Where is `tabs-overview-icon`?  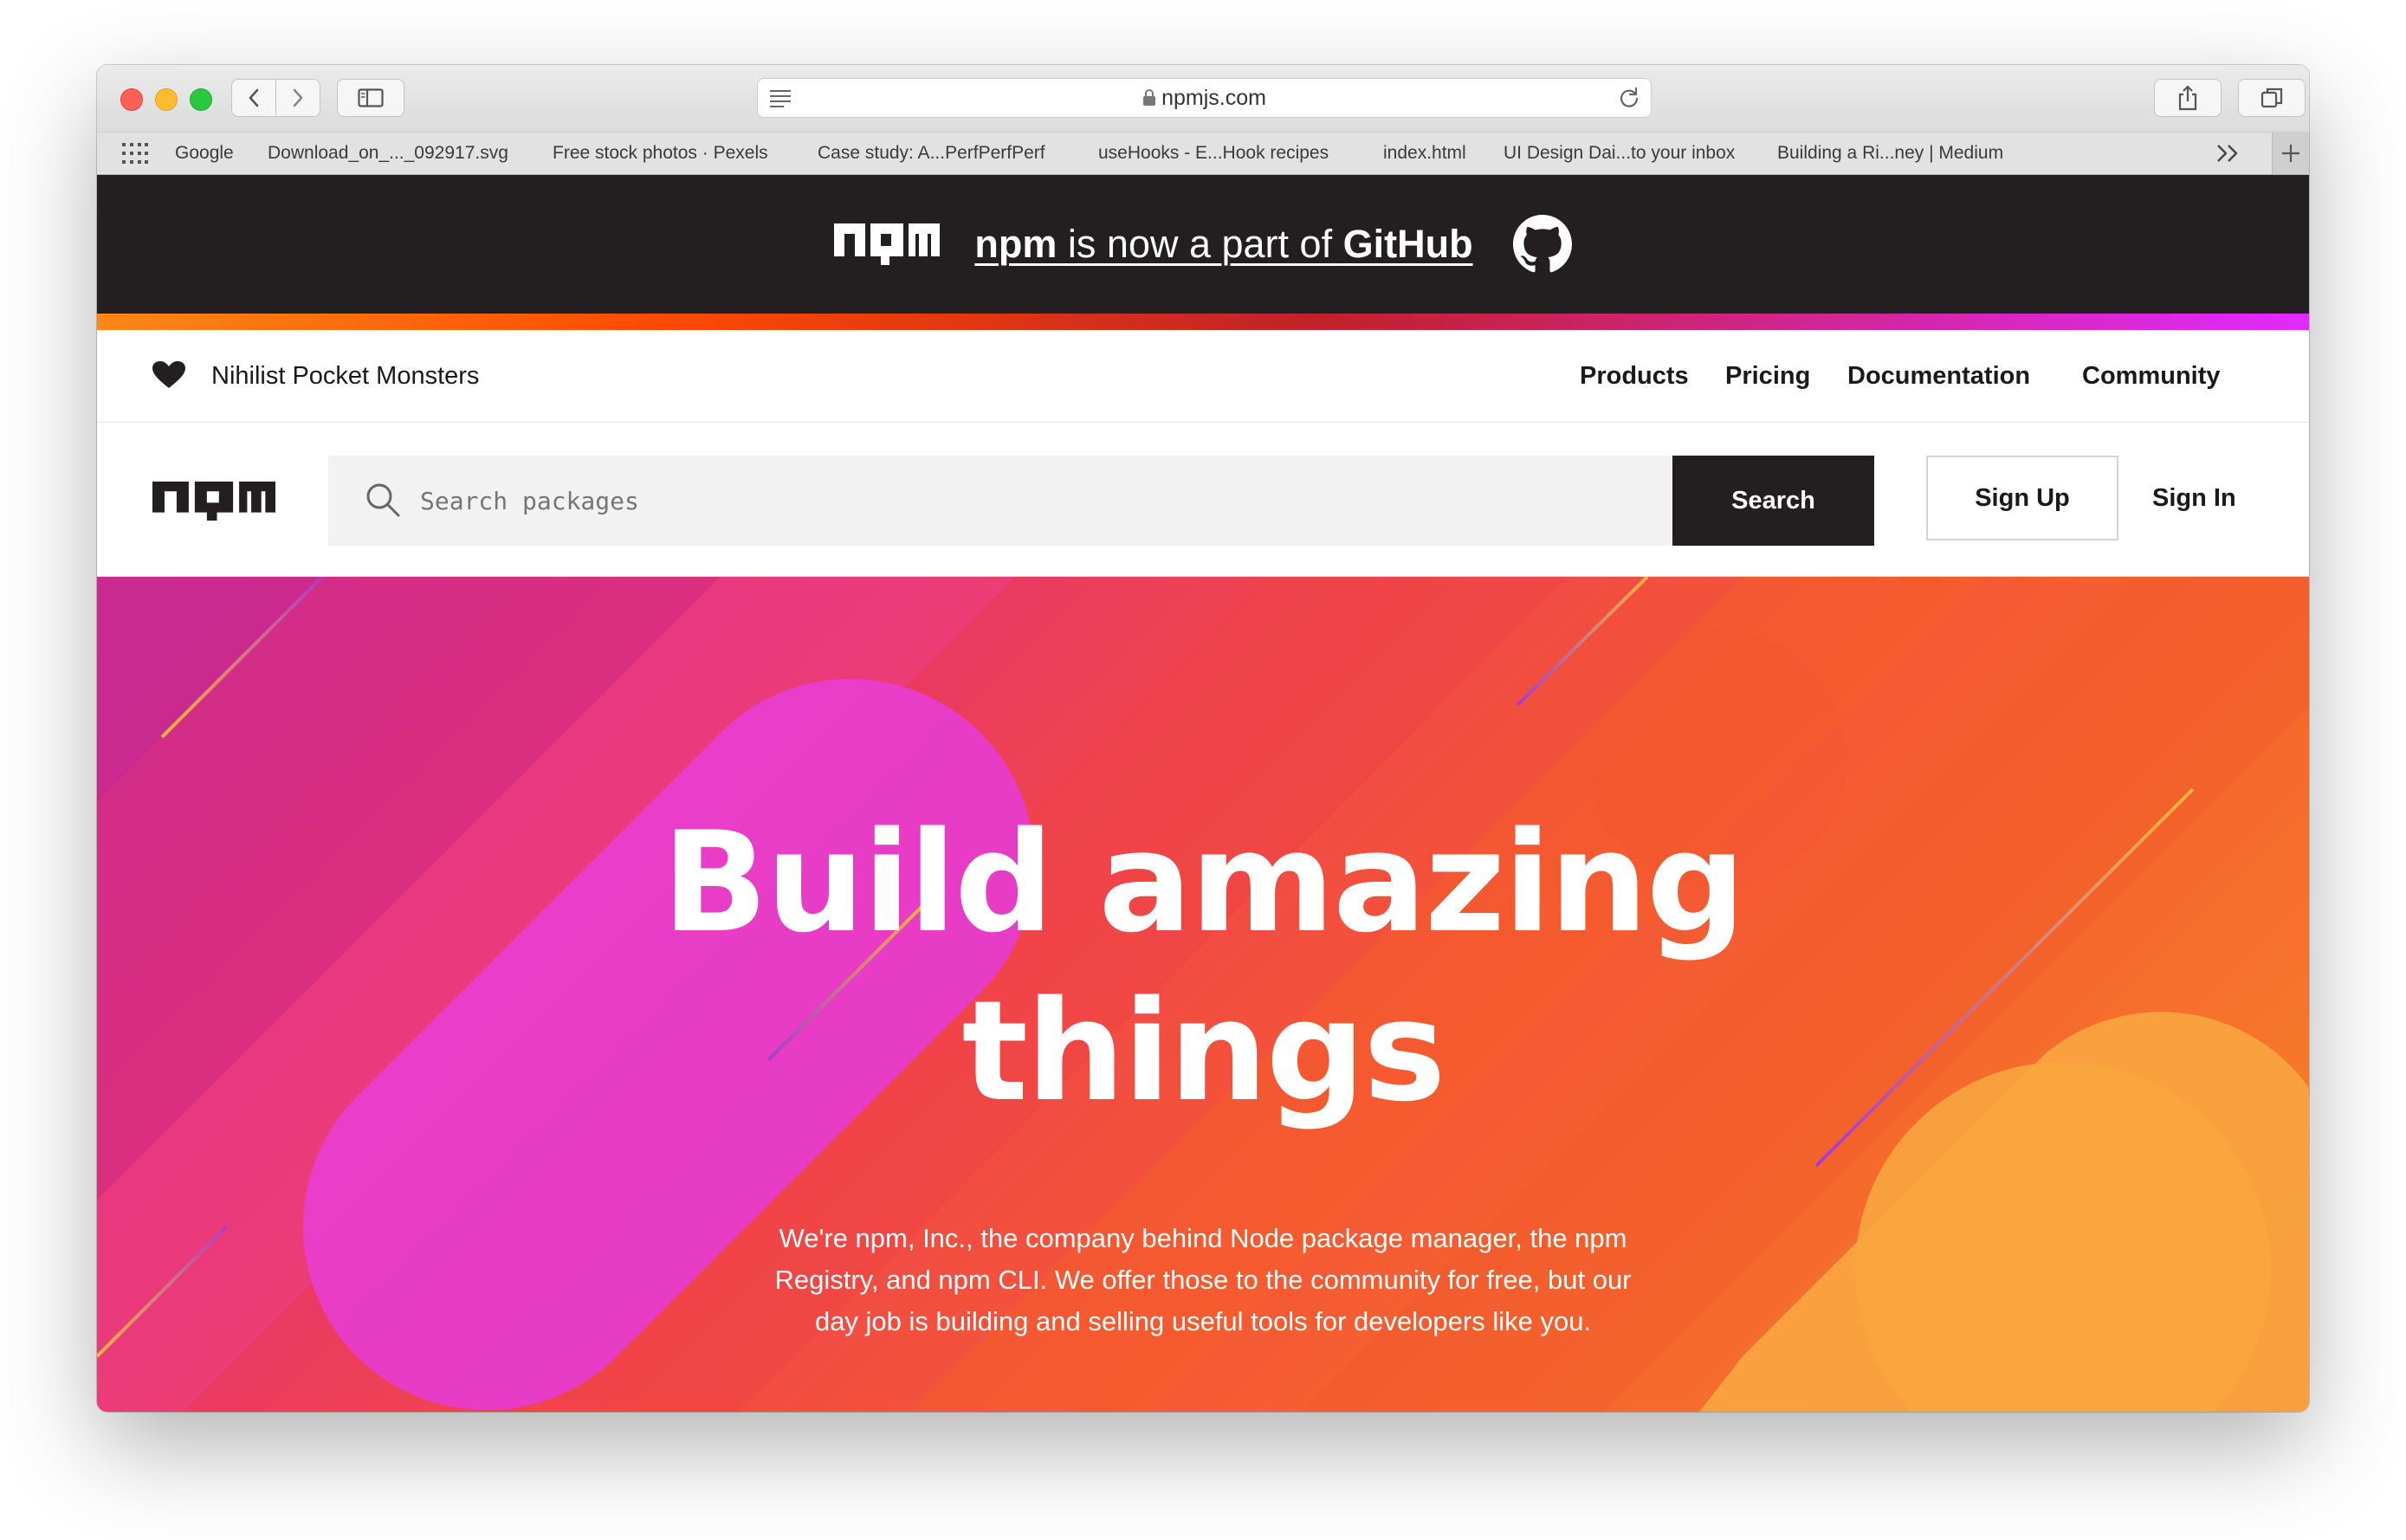
tabs-overview-icon is located at coordinates (2271, 97).